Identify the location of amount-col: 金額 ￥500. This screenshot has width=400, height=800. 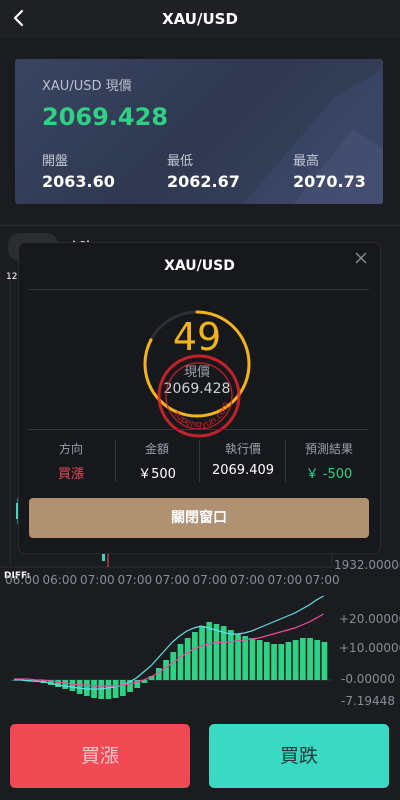
(157, 461).